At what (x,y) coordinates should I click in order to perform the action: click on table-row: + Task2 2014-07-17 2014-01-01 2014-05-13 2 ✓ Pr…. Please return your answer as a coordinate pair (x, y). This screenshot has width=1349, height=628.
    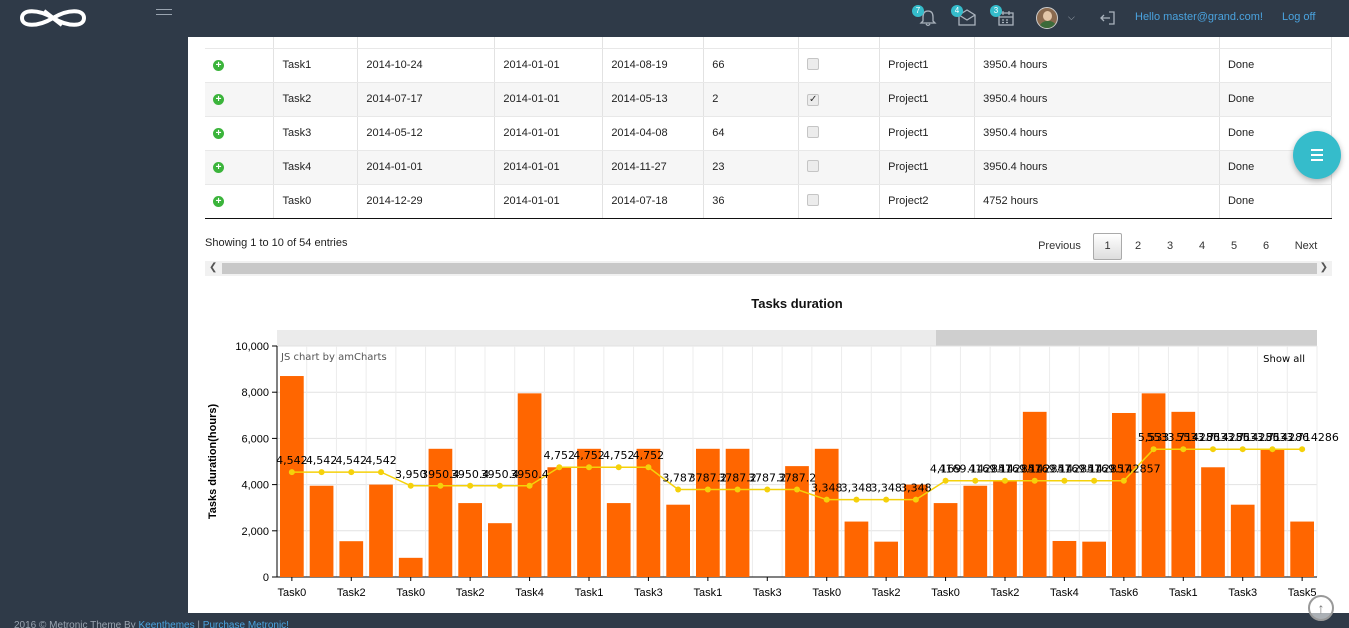
    Looking at the image, I should click on (769, 99).